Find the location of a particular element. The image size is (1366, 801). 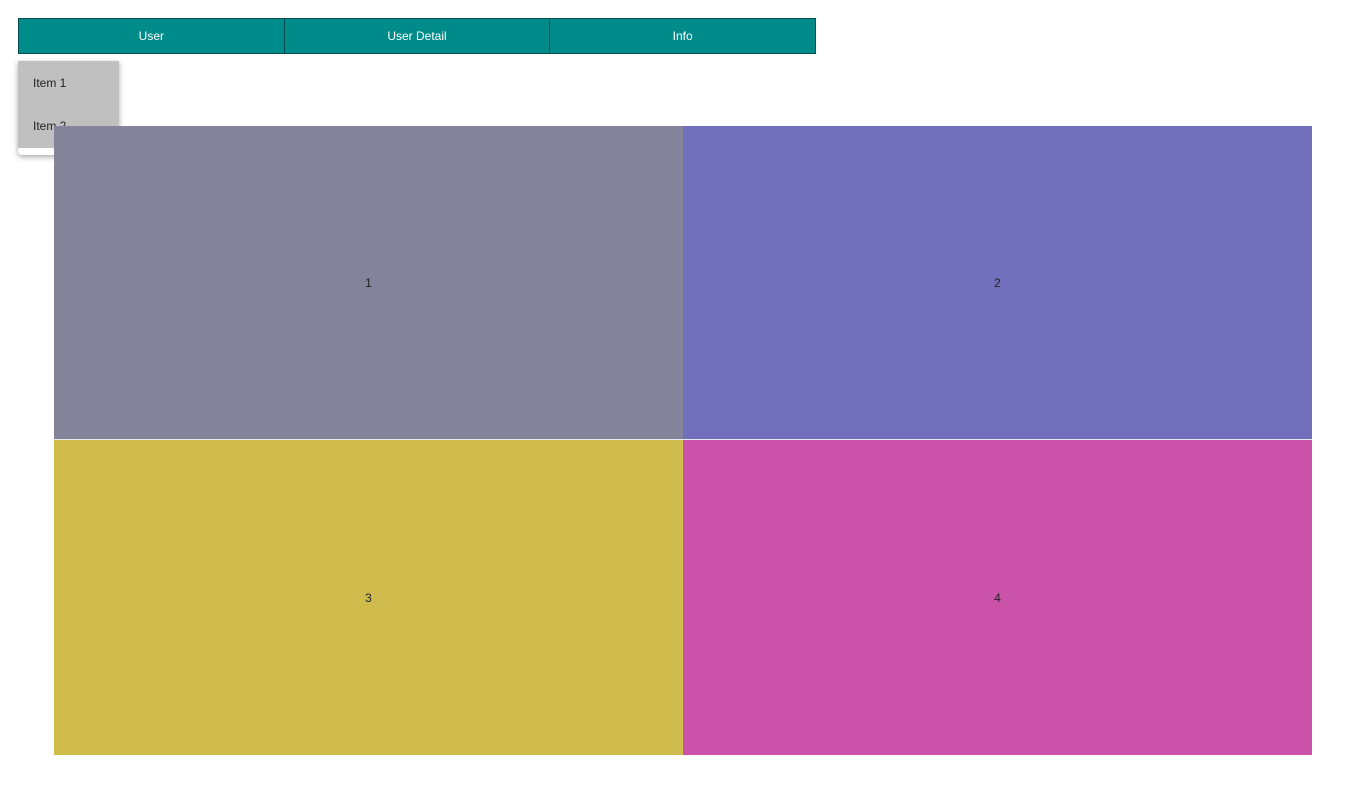

nav-button-user-detail: User Detail is located at coordinates (417, 36).